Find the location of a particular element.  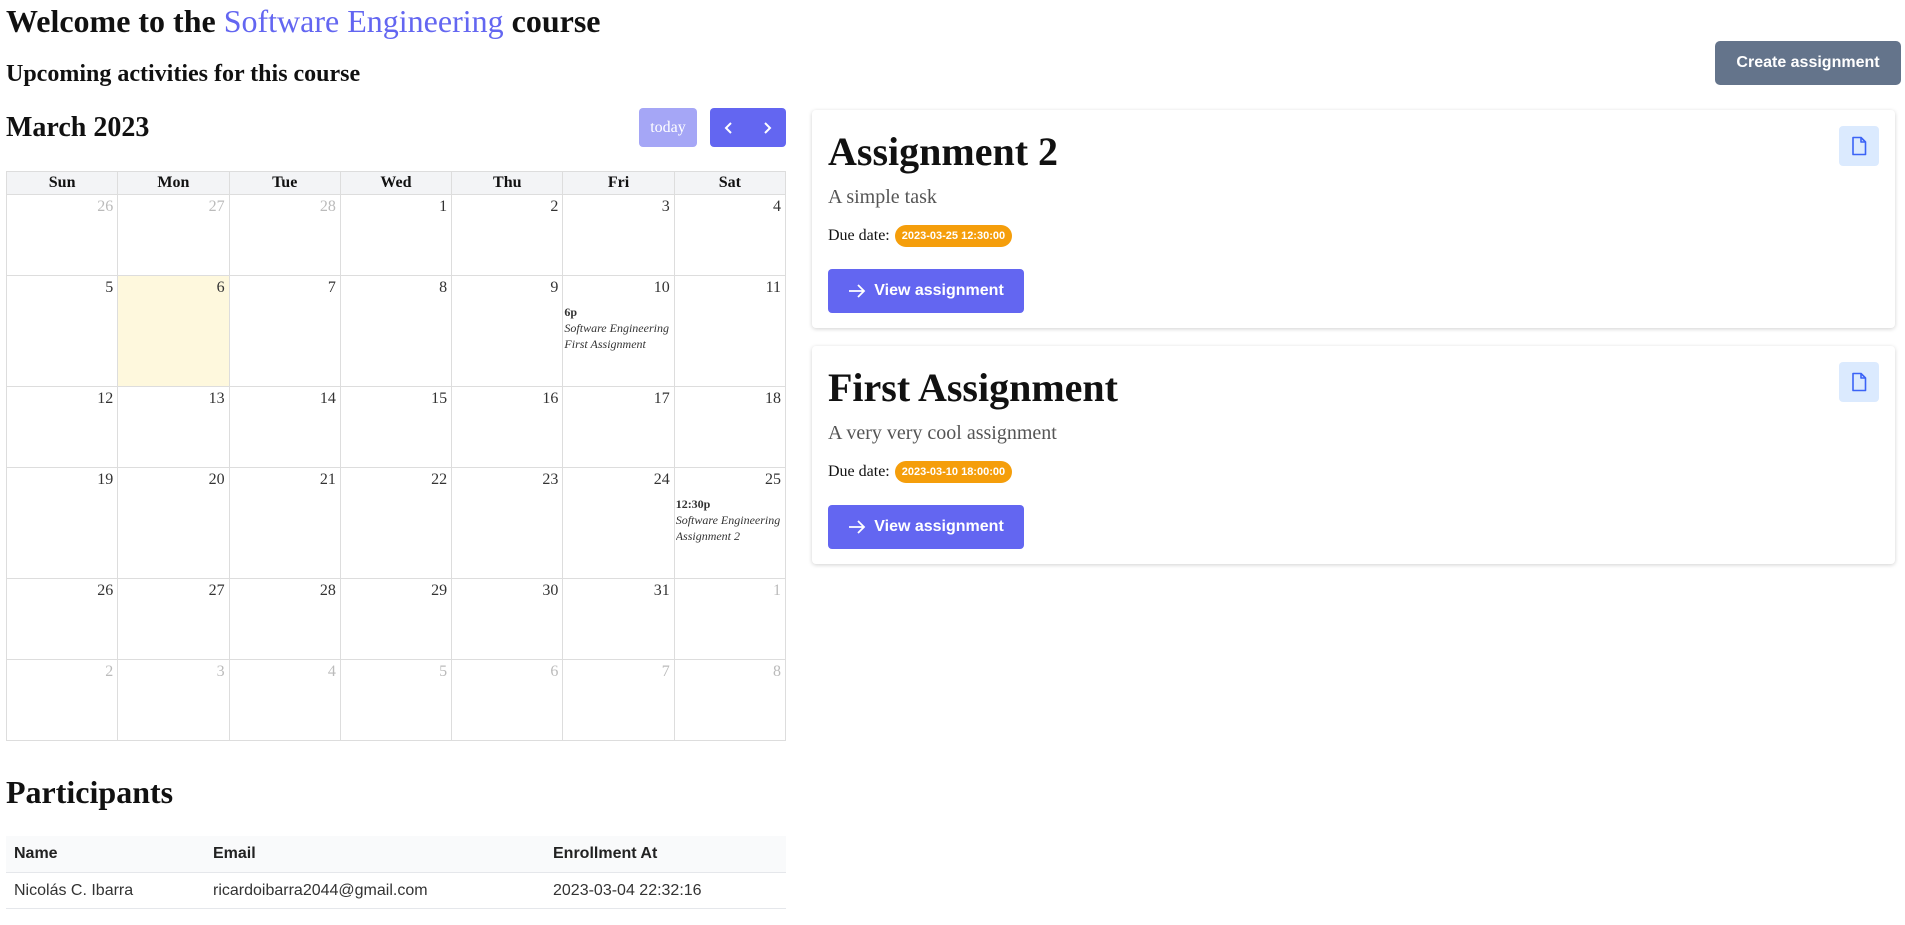

today-button: today is located at coordinates (668, 127).